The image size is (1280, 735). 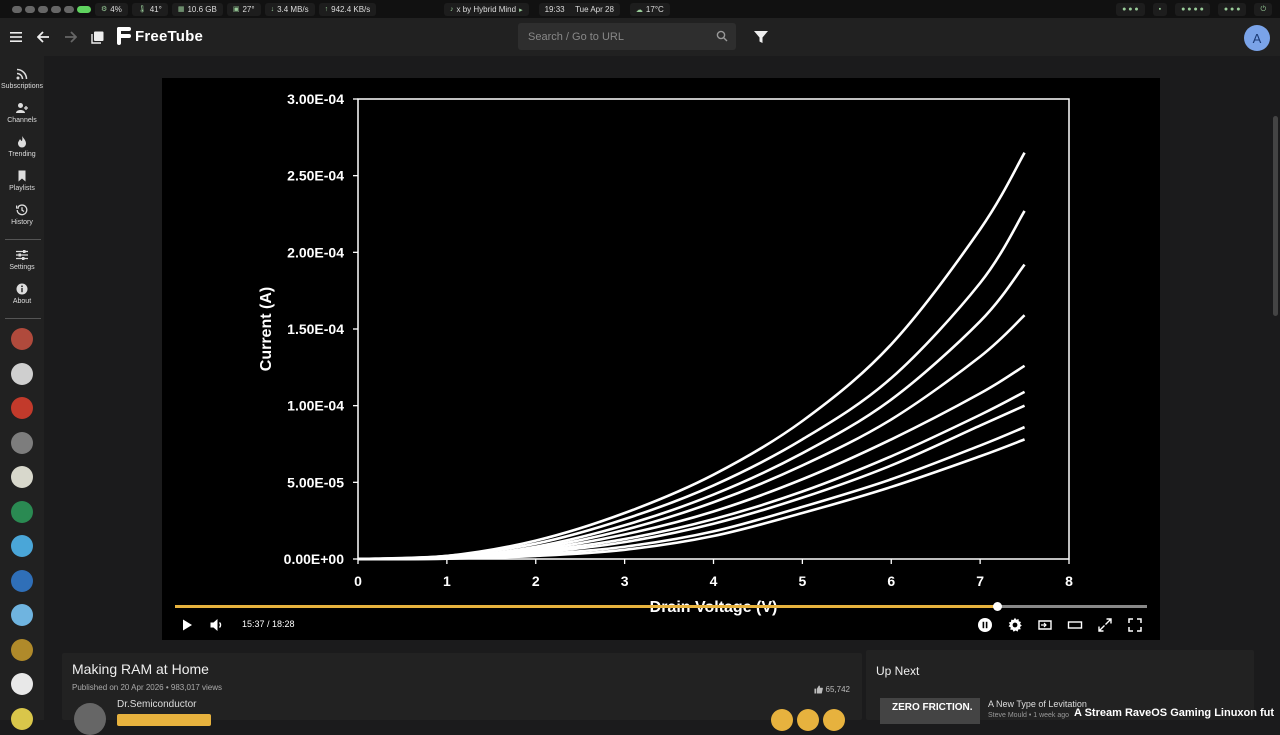 What do you see at coordinates (625, 581) in the screenshot?
I see `x-tick-label: 3` at bounding box center [625, 581].